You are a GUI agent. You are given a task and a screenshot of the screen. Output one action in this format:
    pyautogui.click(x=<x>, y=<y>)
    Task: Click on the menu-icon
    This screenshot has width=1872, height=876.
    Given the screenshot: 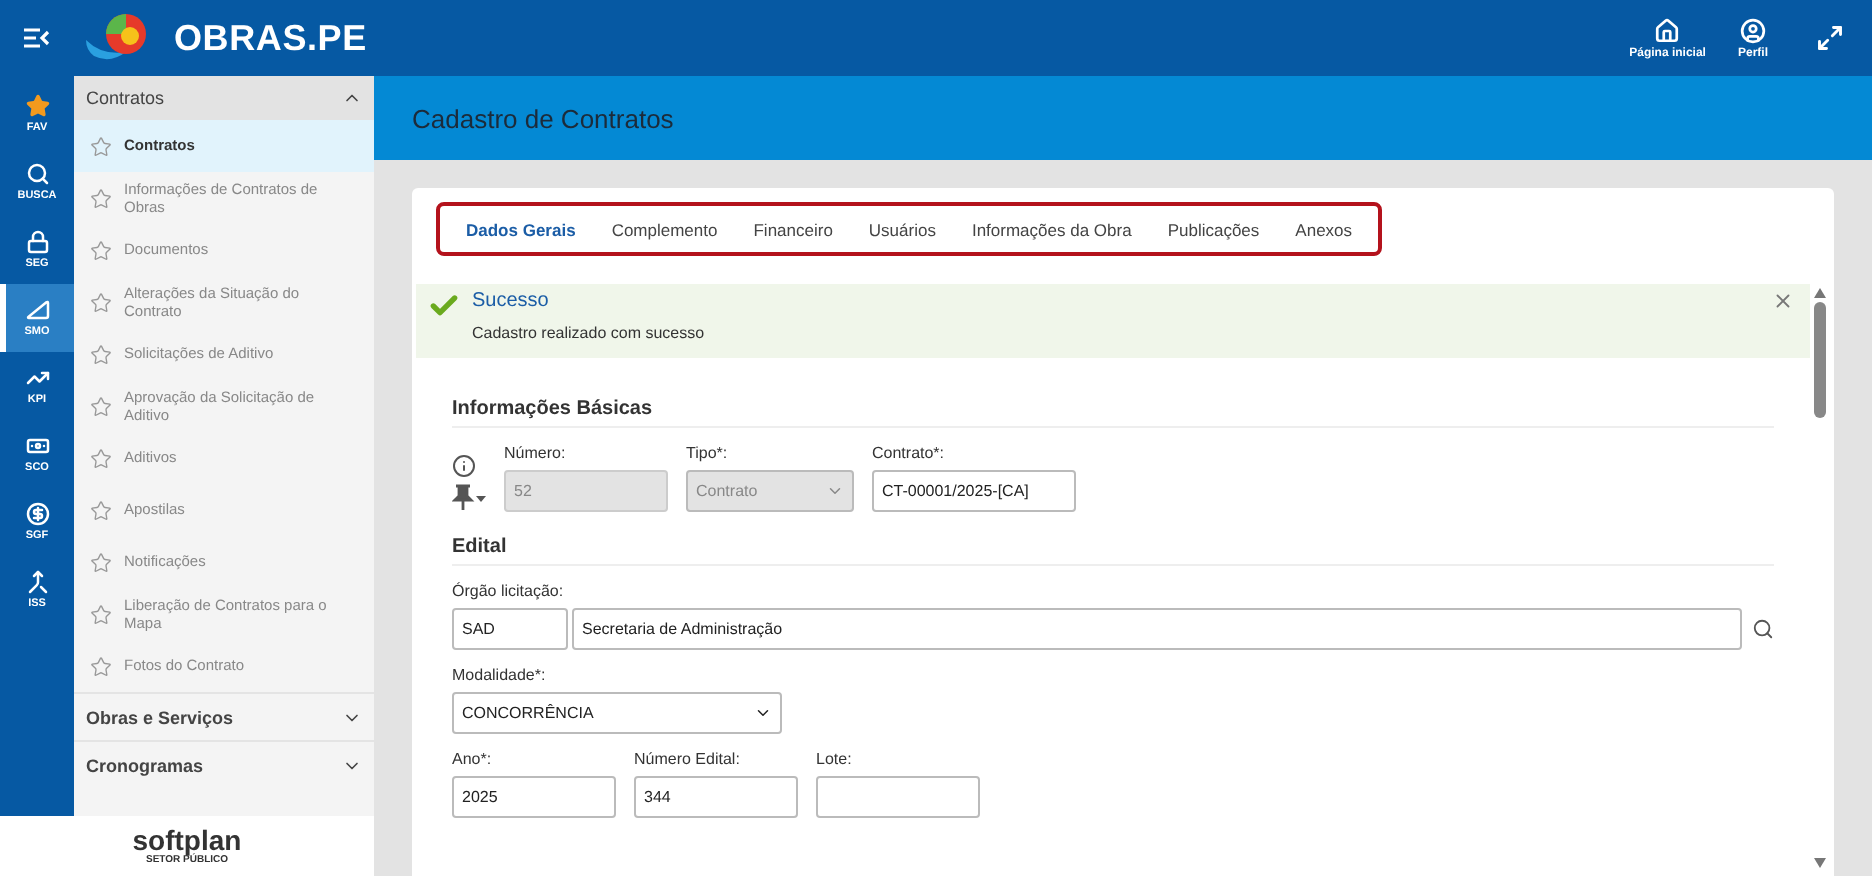 What is the action you would take?
    pyautogui.click(x=37, y=38)
    